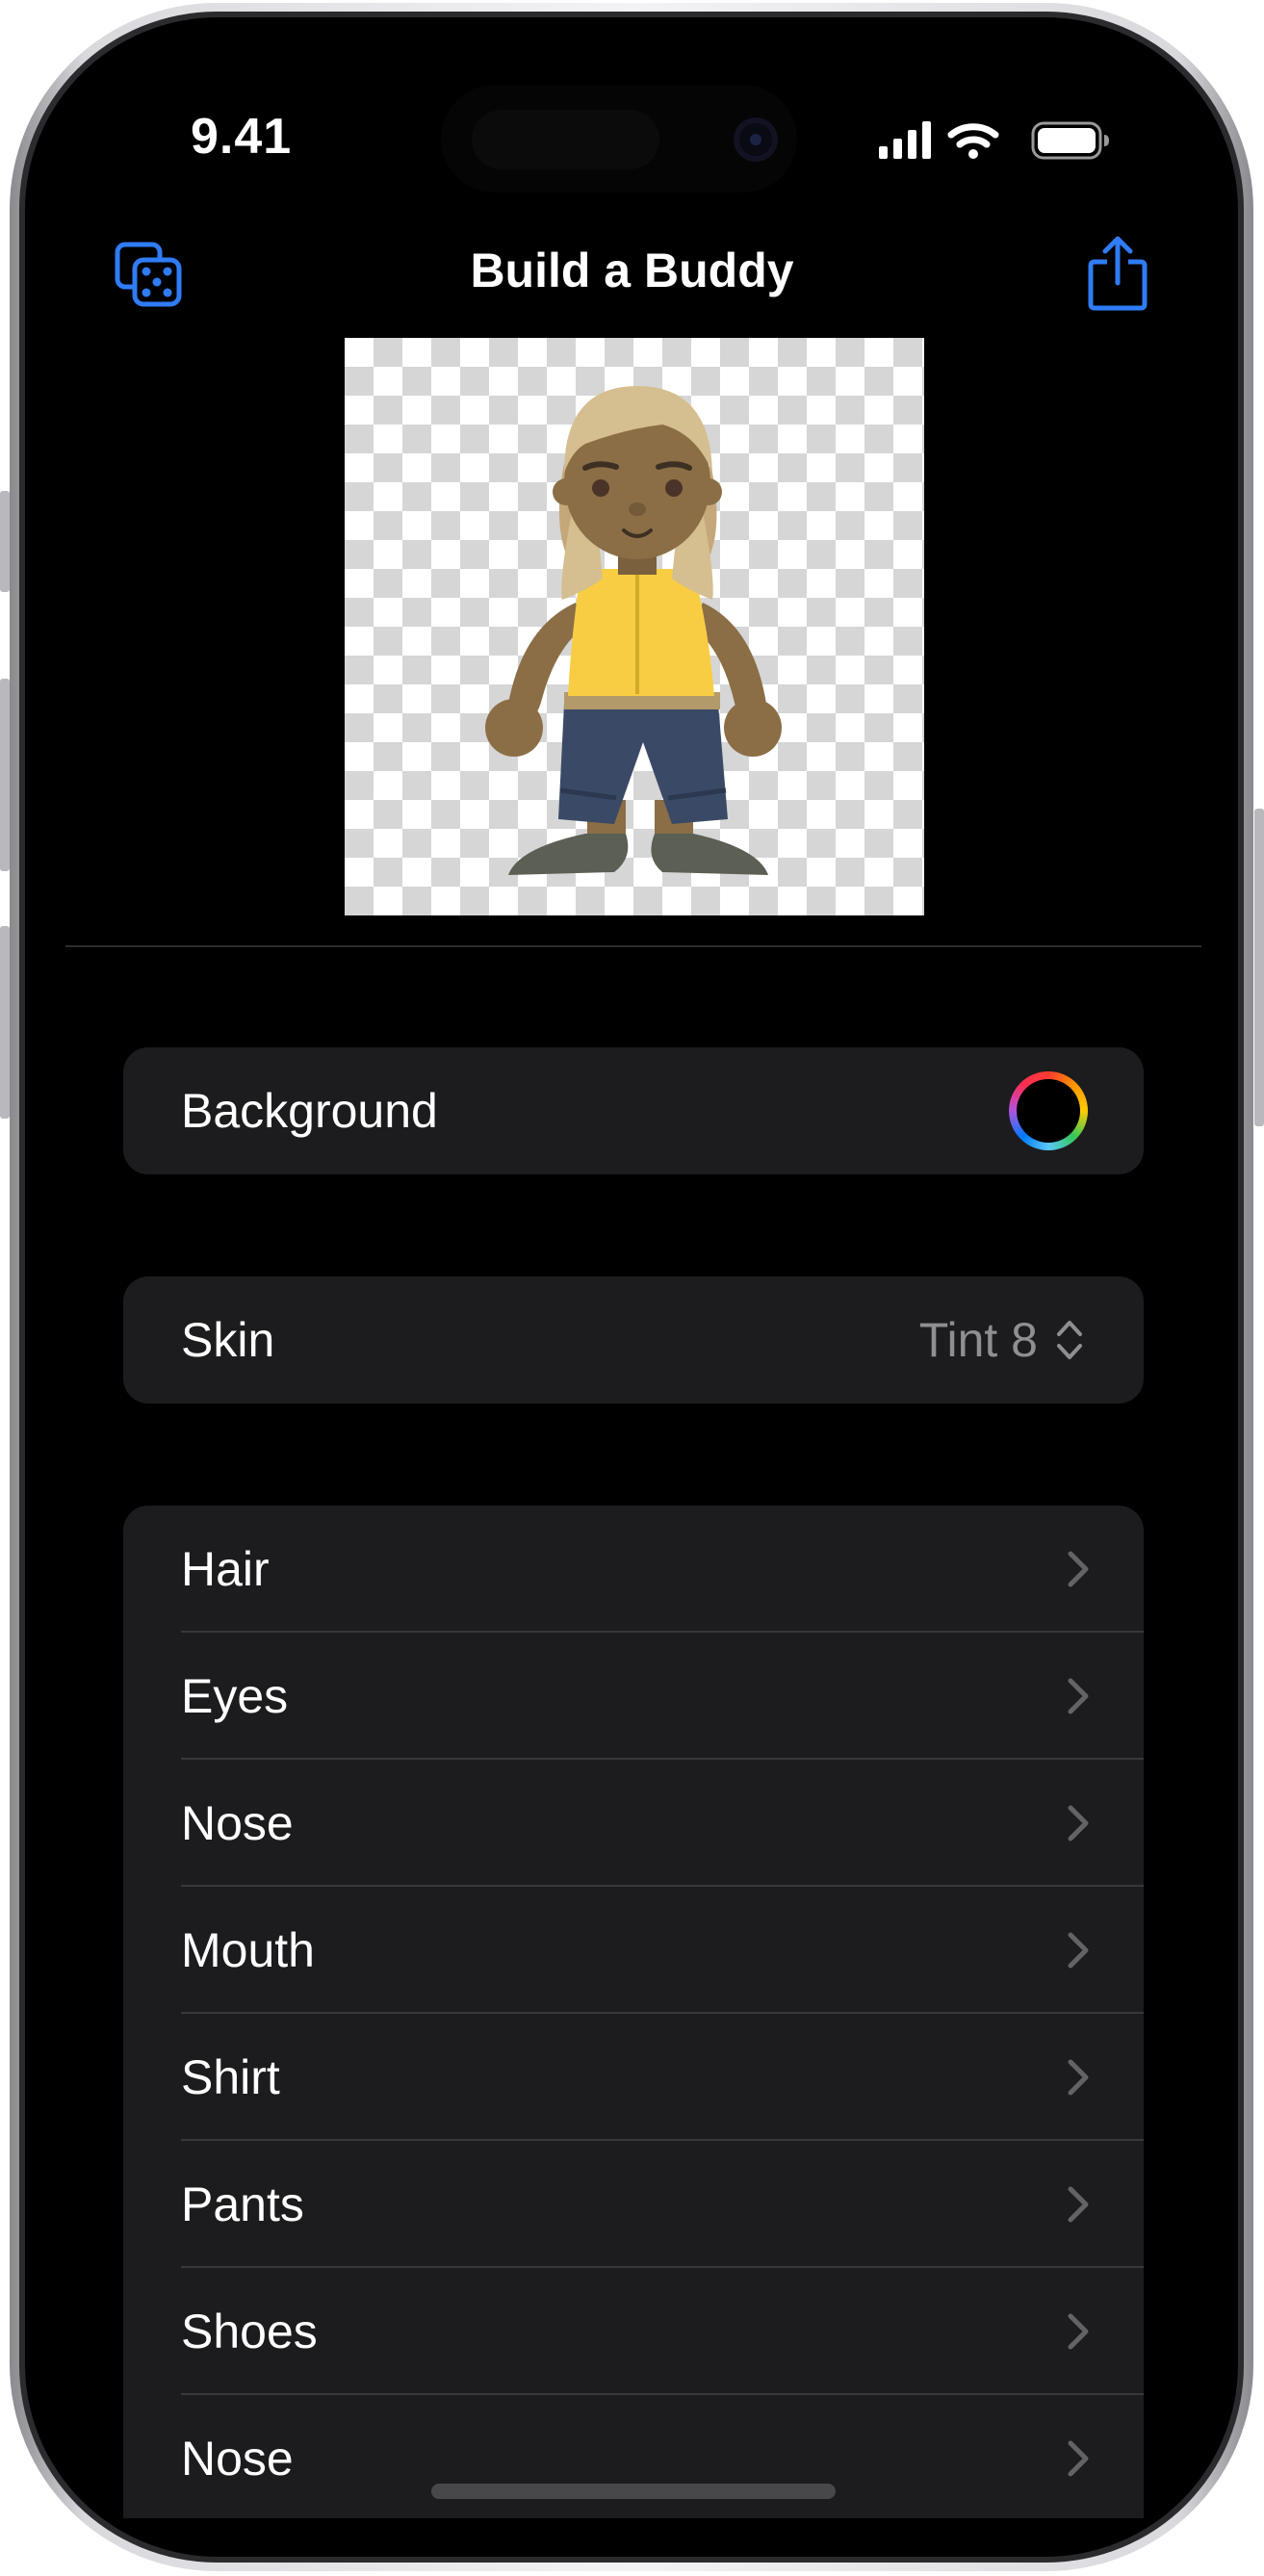 The width and height of the screenshot is (1264, 2576). I want to click on page-title: Build a Buddy, so click(632, 271).